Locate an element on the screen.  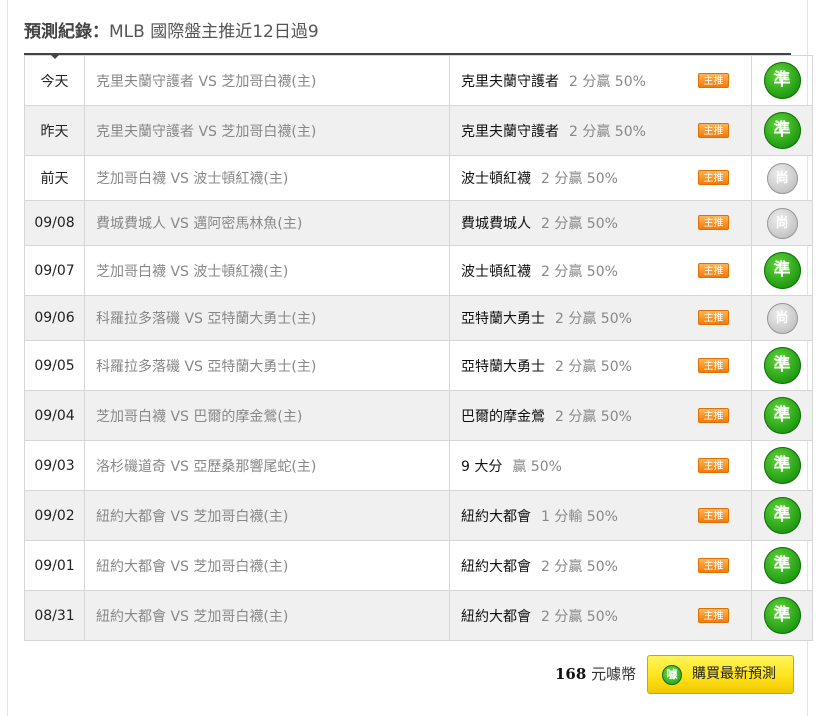
page-title-label: 預測紀錄： is located at coordinates (66, 32).